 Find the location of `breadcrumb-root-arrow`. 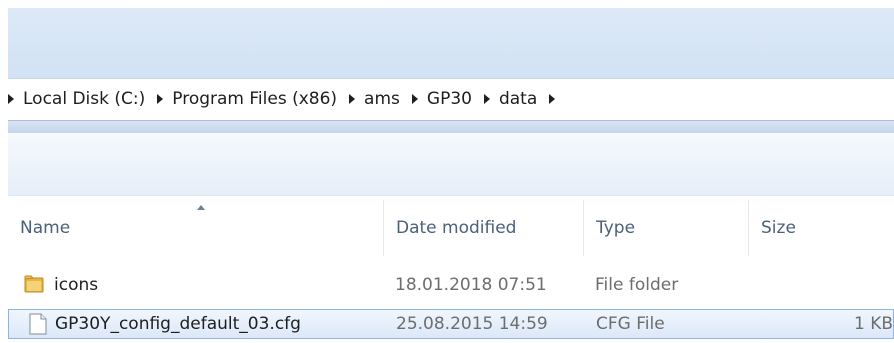

breadcrumb-root-arrow is located at coordinates (15, 98).